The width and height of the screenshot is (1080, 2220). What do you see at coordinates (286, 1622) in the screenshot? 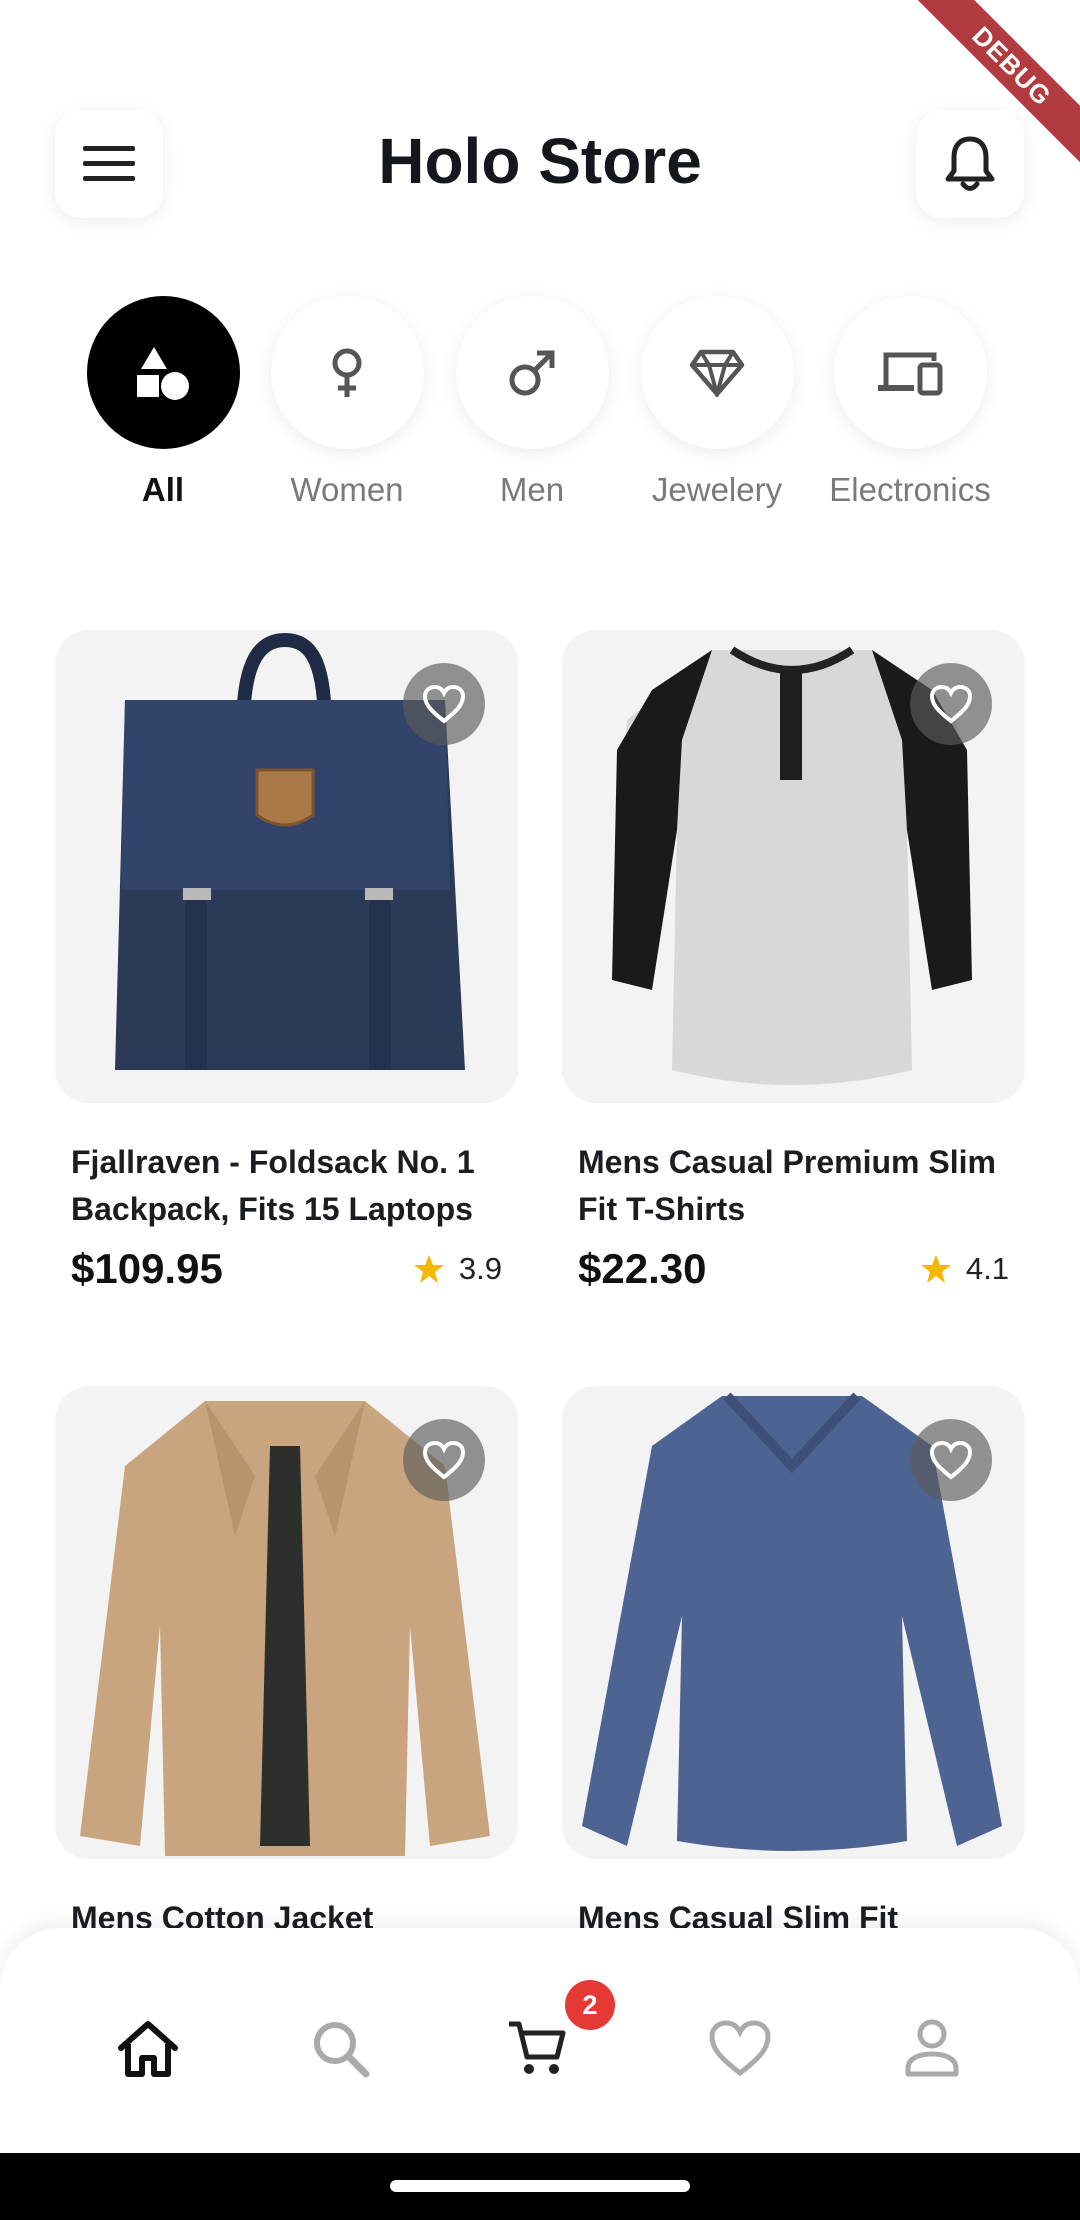
I see `product-image-jacket` at bounding box center [286, 1622].